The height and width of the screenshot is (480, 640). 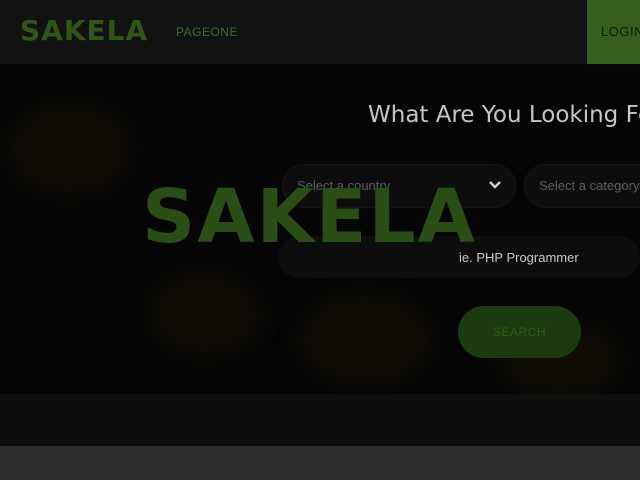 What do you see at coordinates (84, 30) in the screenshot?
I see `site-logo: SAKELA` at bounding box center [84, 30].